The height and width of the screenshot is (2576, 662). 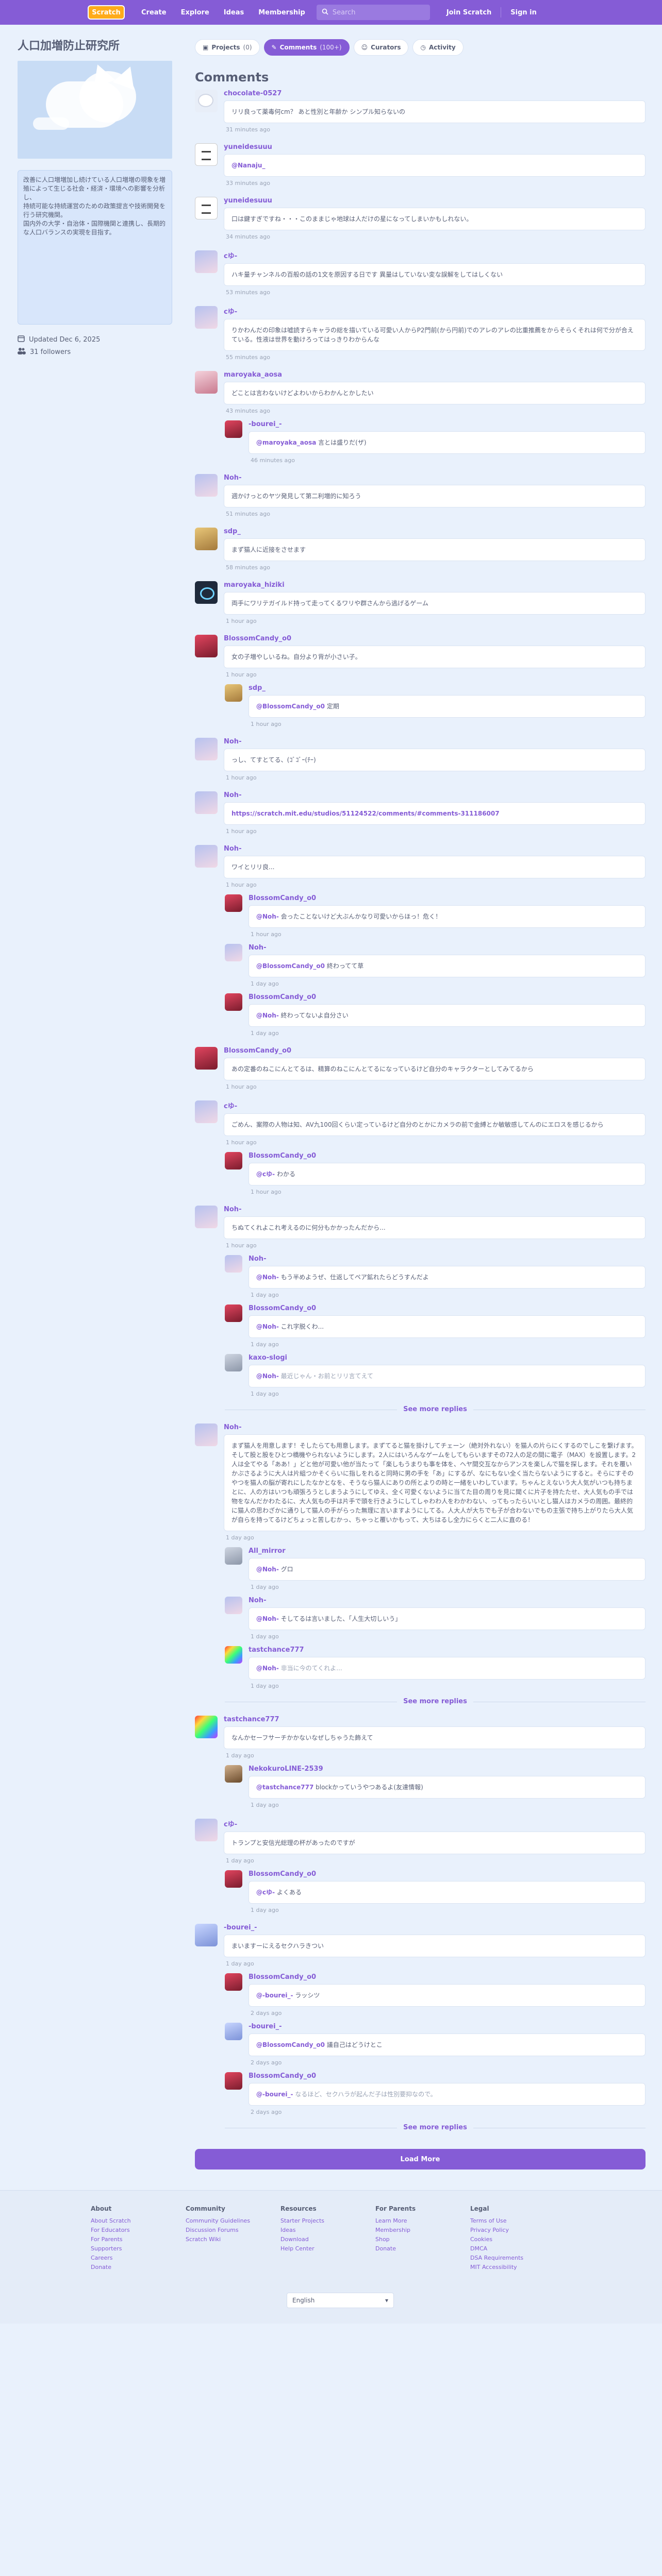 I want to click on footer-link: Supporters, so click(x=138, y=2248).